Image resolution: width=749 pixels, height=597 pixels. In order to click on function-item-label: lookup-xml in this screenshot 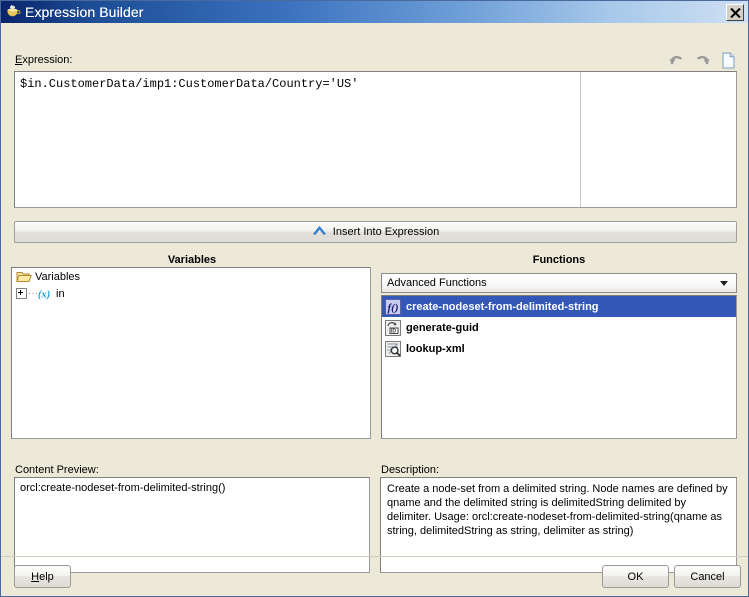, I will do `click(435, 348)`.